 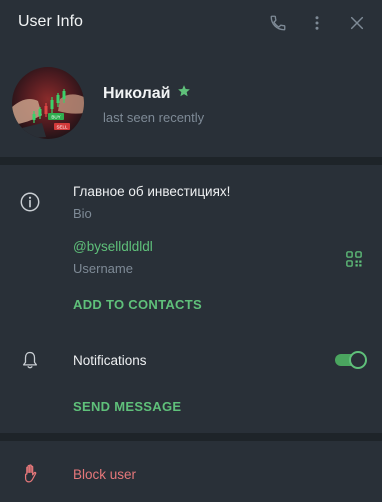 What do you see at coordinates (110, 360) in the screenshot?
I see `notifications-label: Notifications` at bounding box center [110, 360].